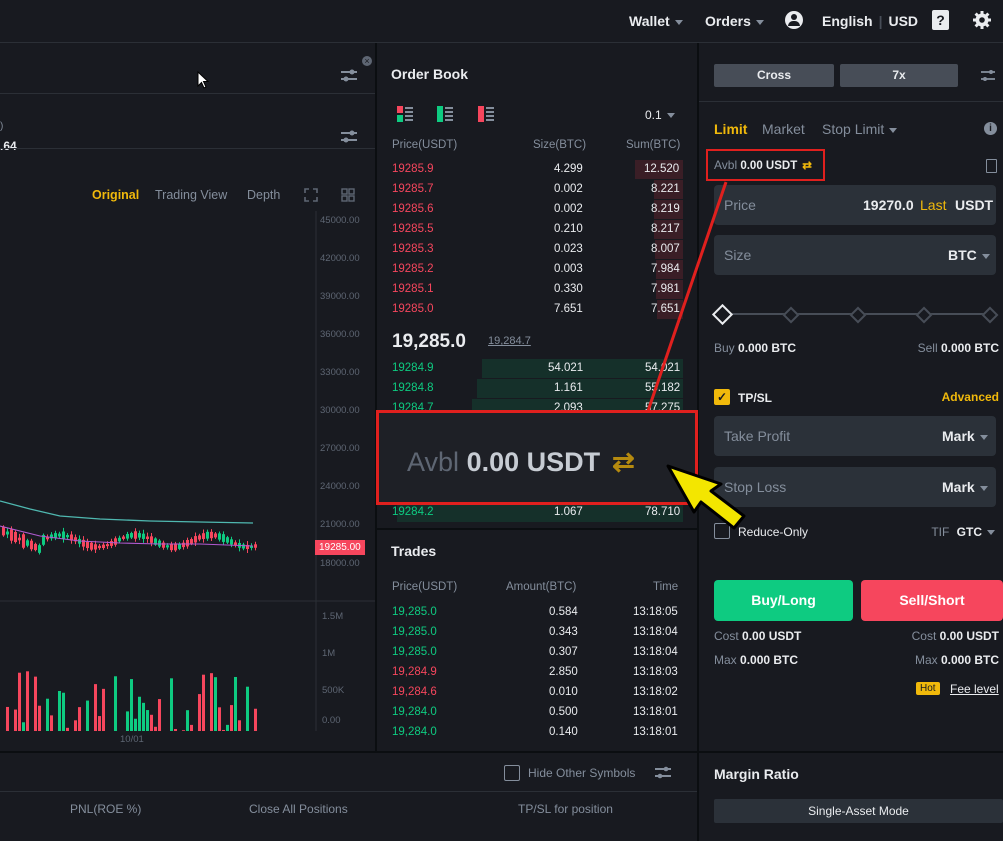 Image resolution: width=1003 pixels, height=841 pixels. I want to click on zoom-callout: Avbl 0.00 USDT ⇄, so click(537, 457).